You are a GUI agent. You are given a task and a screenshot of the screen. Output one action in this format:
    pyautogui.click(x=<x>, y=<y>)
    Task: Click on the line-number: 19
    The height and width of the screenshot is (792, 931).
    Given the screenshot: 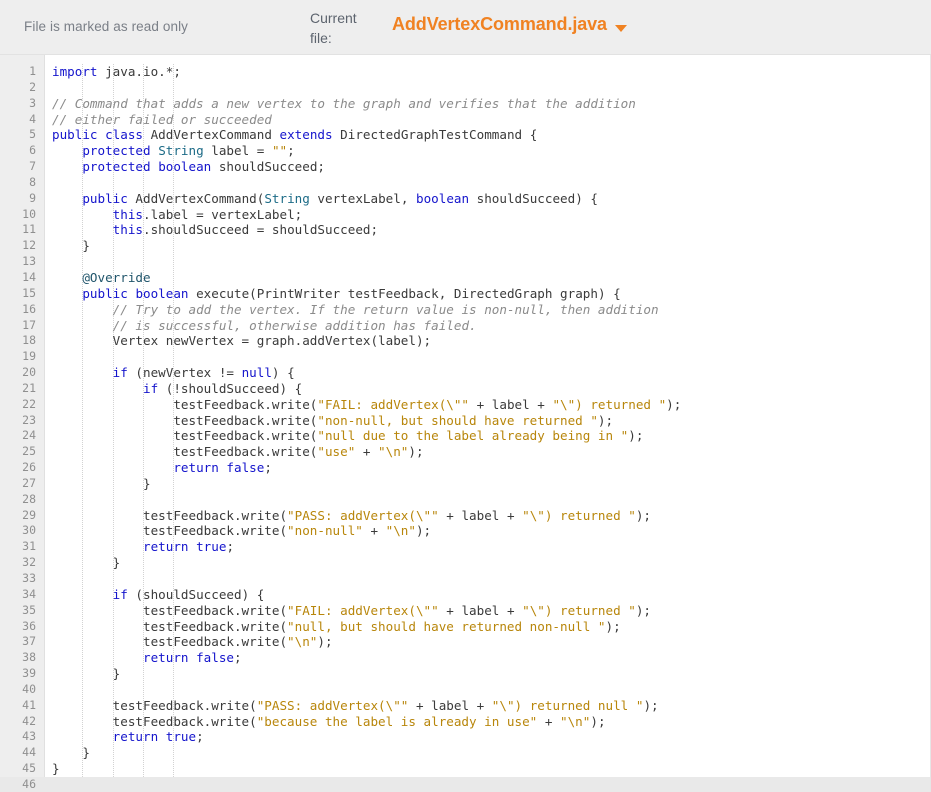 What is the action you would take?
    pyautogui.click(x=29, y=356)
    